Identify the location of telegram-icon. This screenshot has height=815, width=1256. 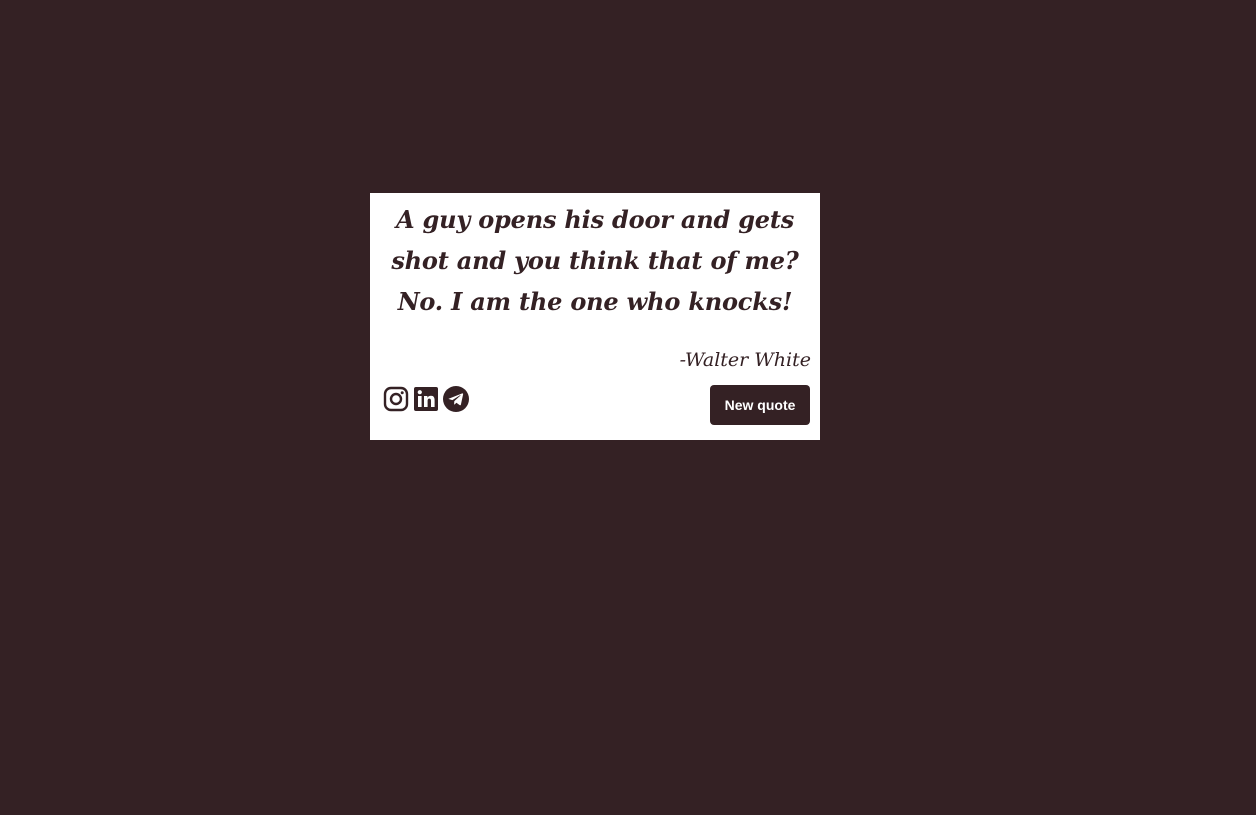
(456, 399).